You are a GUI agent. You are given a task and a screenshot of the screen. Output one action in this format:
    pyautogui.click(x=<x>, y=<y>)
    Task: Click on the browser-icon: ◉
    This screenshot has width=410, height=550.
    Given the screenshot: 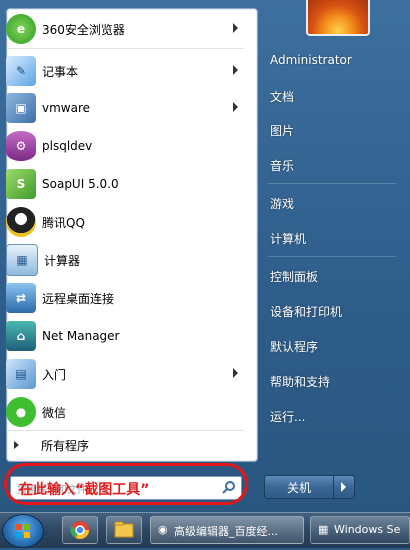 What is the action you would take?
    pyautogui.click(x=163, y=529)
    